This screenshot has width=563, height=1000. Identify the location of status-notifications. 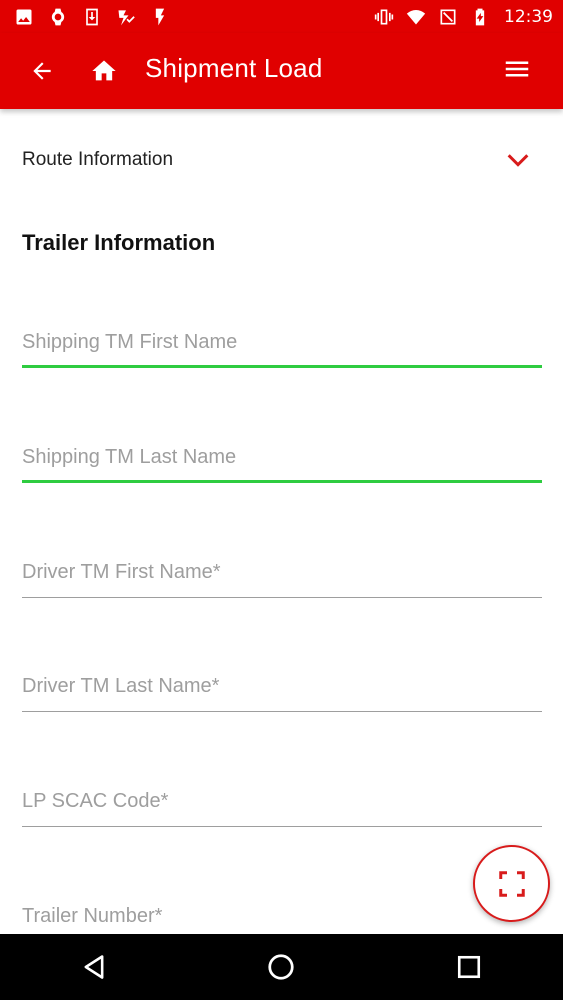
(92, 17).